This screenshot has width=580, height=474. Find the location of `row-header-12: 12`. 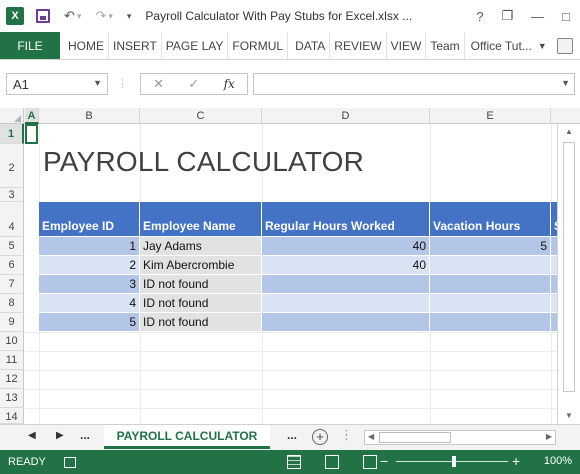

row-header-12: 12 is located at coordinates (12, 379).